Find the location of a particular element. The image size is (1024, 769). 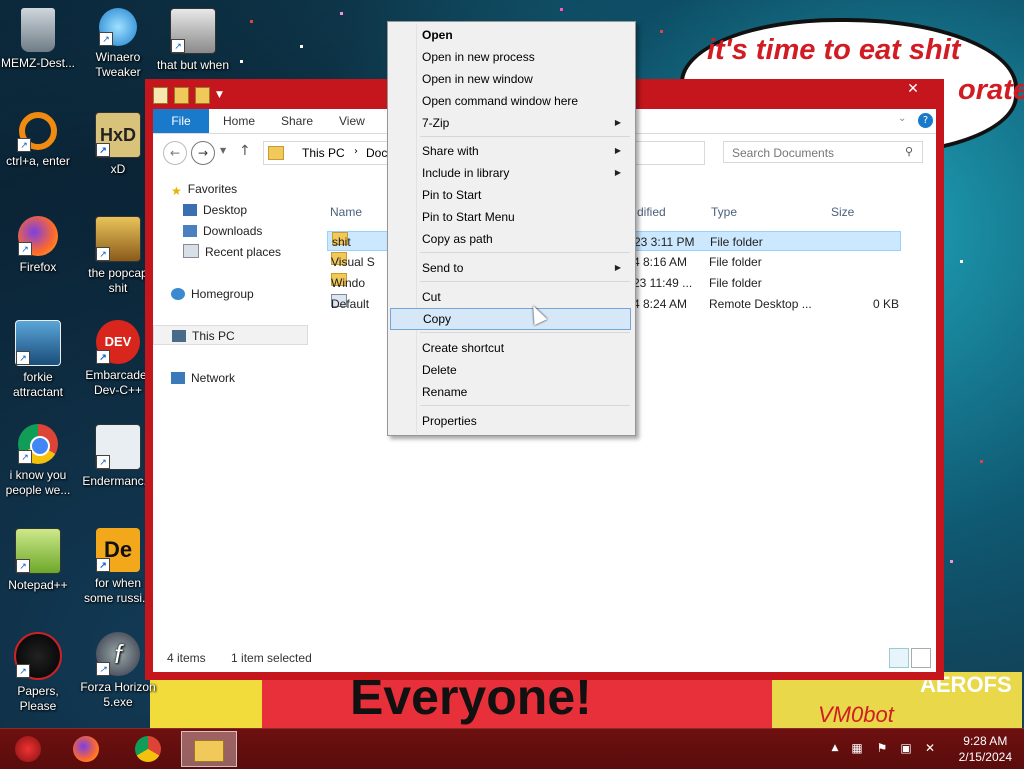

ribbon-expand-icon: ⌄ is located at coordinates (902, 118).